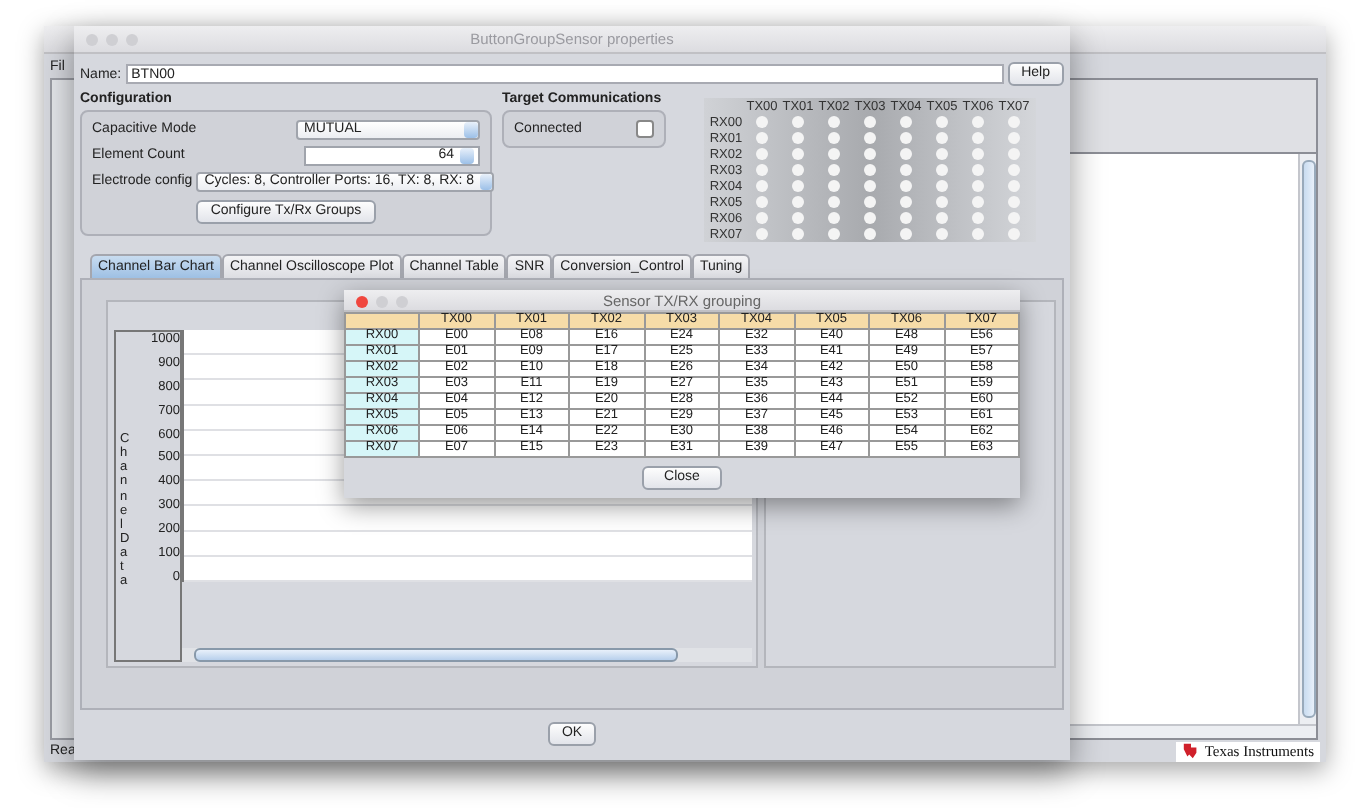 This screenshot has height=808, width=1360. What do you see at coordinates (1307, 439) in the screenshot?
I see `vertical-scrollbar` at bounding box center [1307, 439].